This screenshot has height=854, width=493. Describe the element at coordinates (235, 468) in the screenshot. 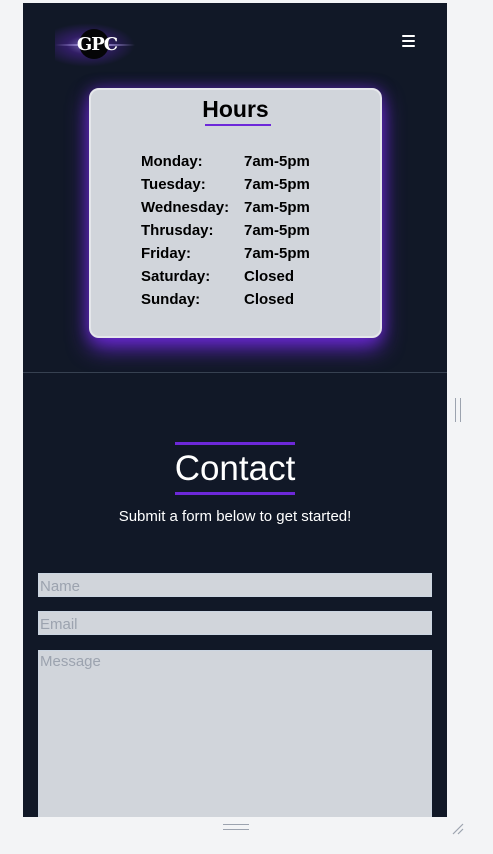

I see `contact-title: Contact` at that location.